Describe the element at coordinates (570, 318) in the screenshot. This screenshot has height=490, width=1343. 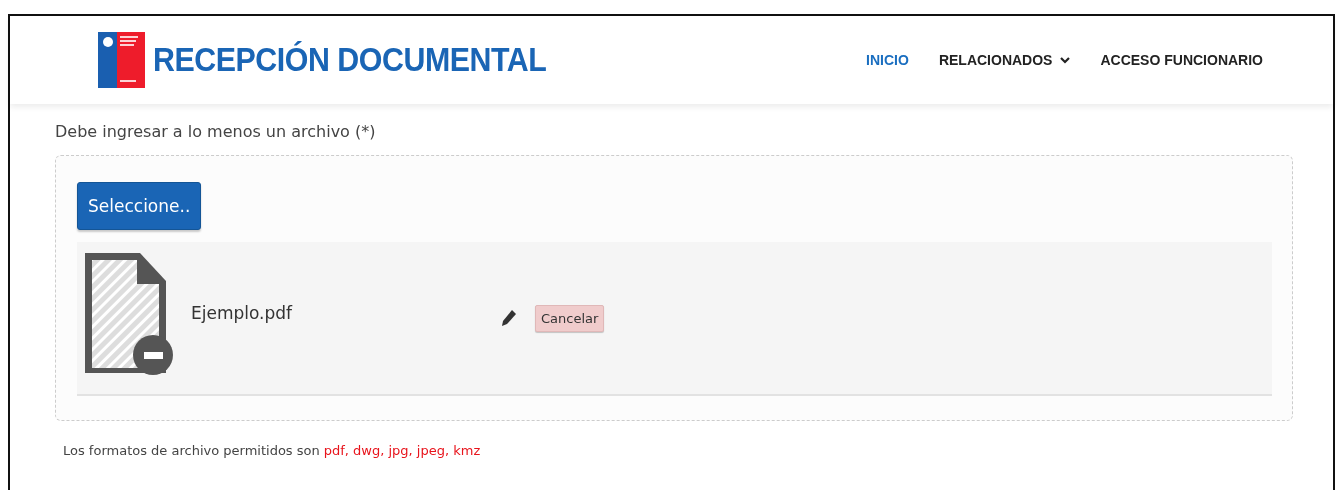
I see `cancel-button: Cancelar` at that location.